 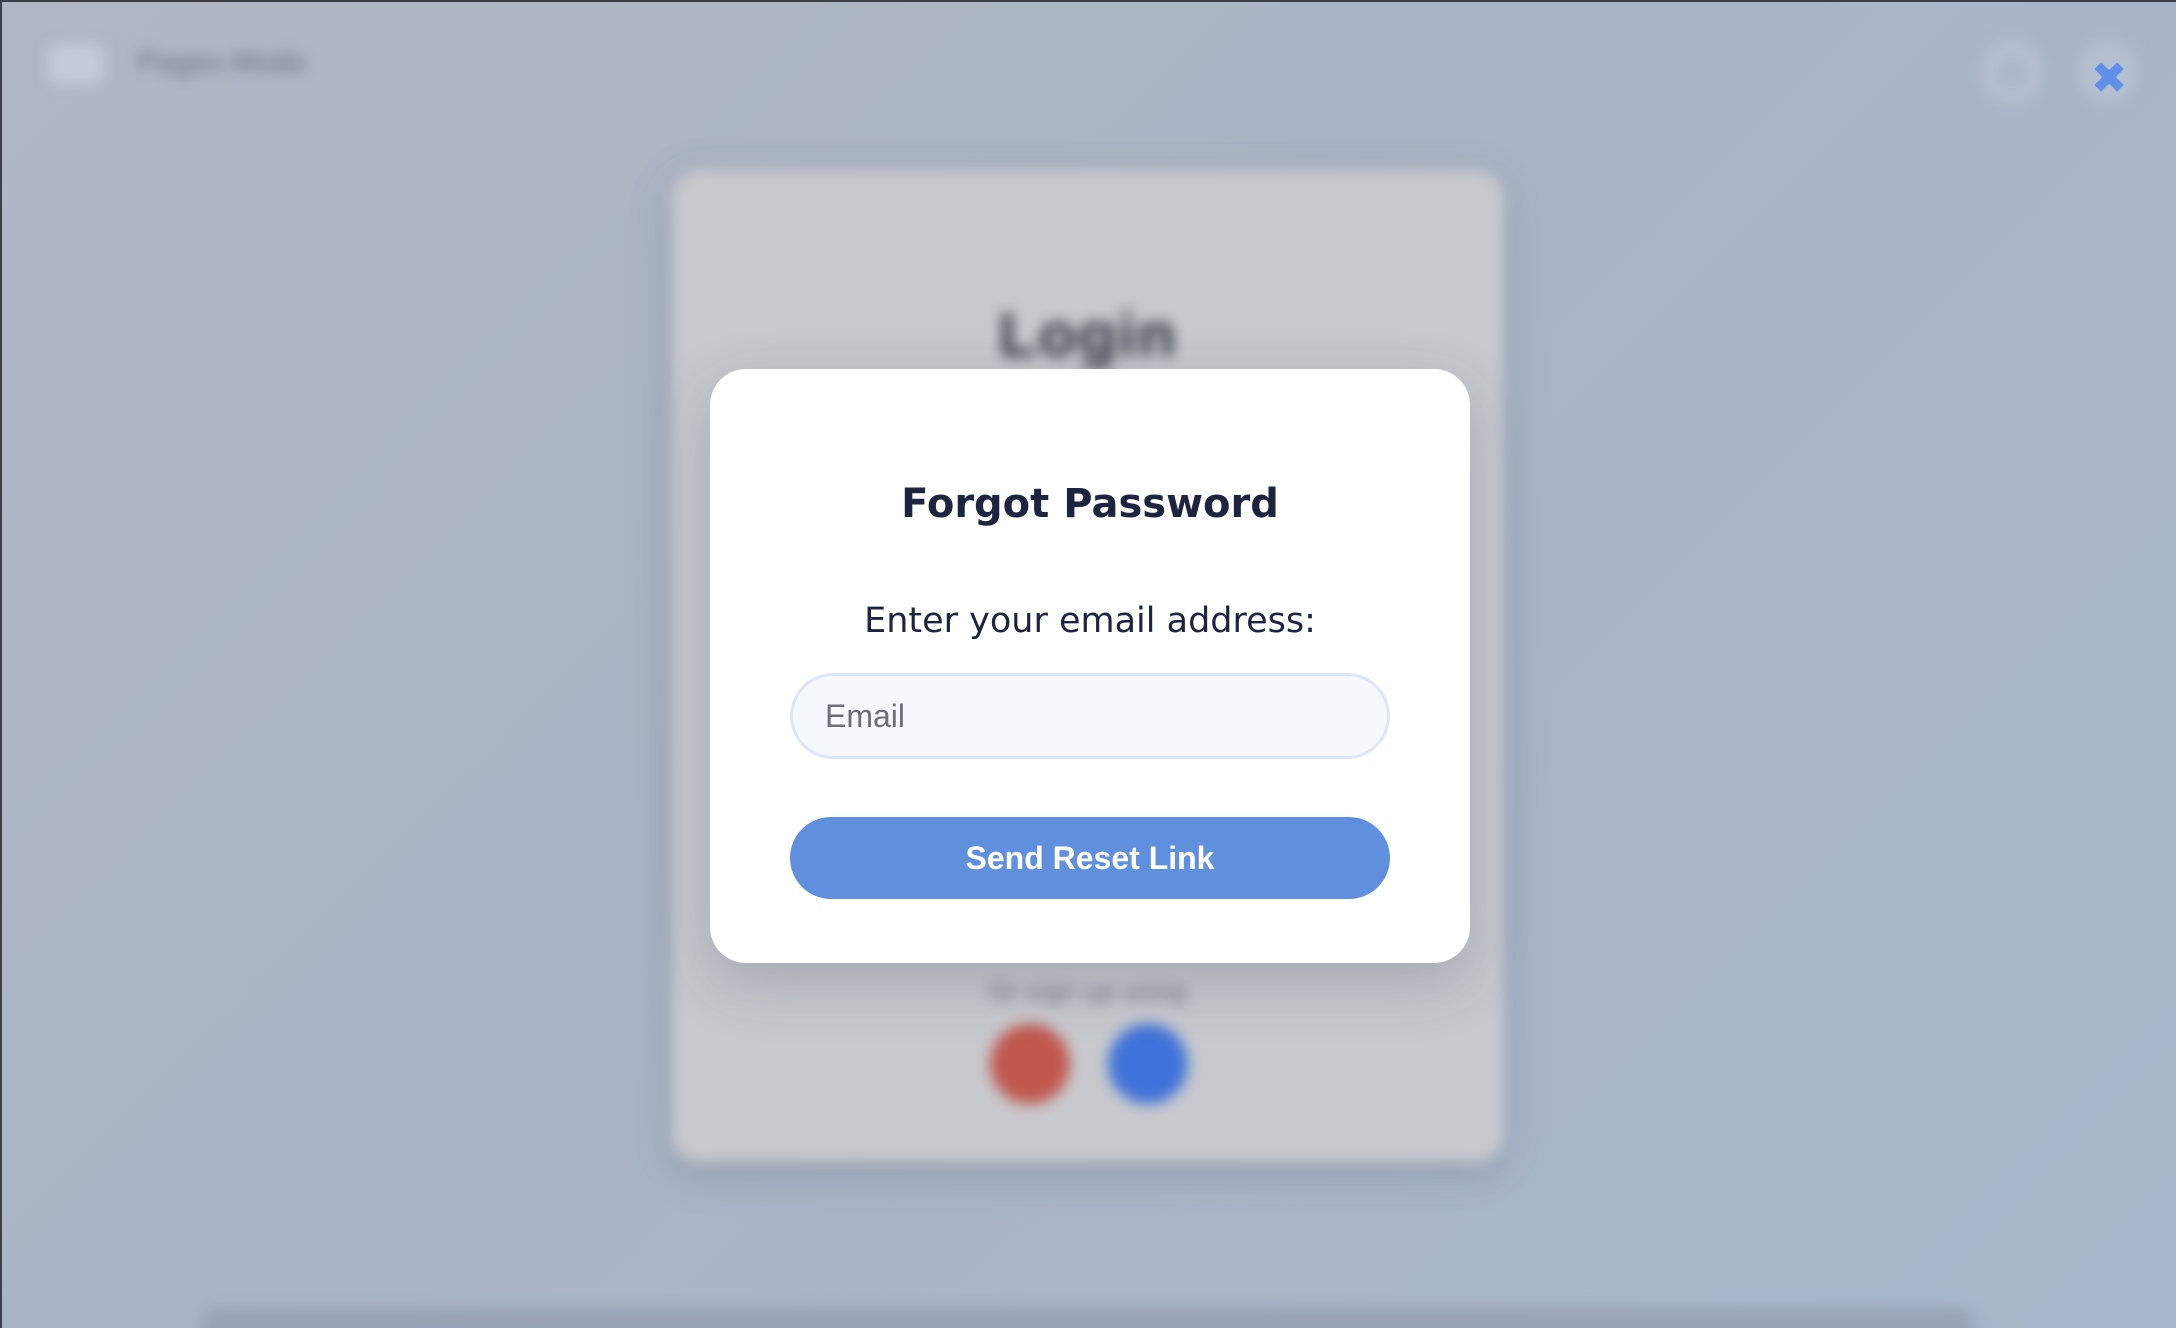 What do you see at coordinates (1088, 1318) in the screenshot?
I see `bottom-bar` at bounding box center [1088, 1318].